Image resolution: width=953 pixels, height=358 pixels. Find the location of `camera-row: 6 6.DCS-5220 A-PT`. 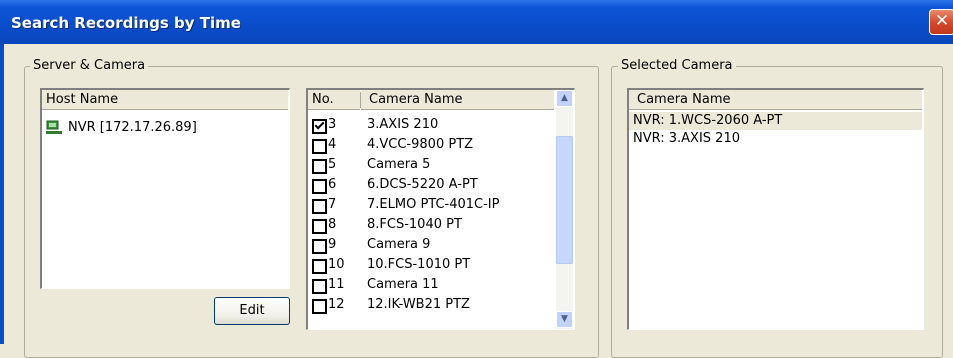

camera-row: 6 6.DCS-5220 A-PT is located at coordinates (431, 185).